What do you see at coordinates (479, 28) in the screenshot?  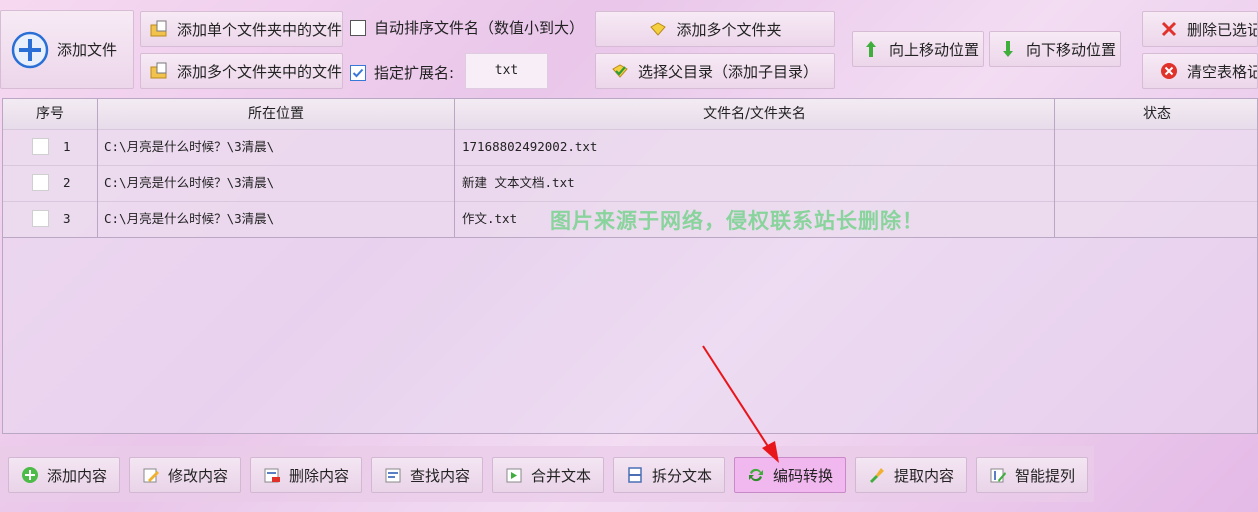 I see `auto-sort-label: 自动排序文件名（数值小到大）` at bounding box center [479, 28].